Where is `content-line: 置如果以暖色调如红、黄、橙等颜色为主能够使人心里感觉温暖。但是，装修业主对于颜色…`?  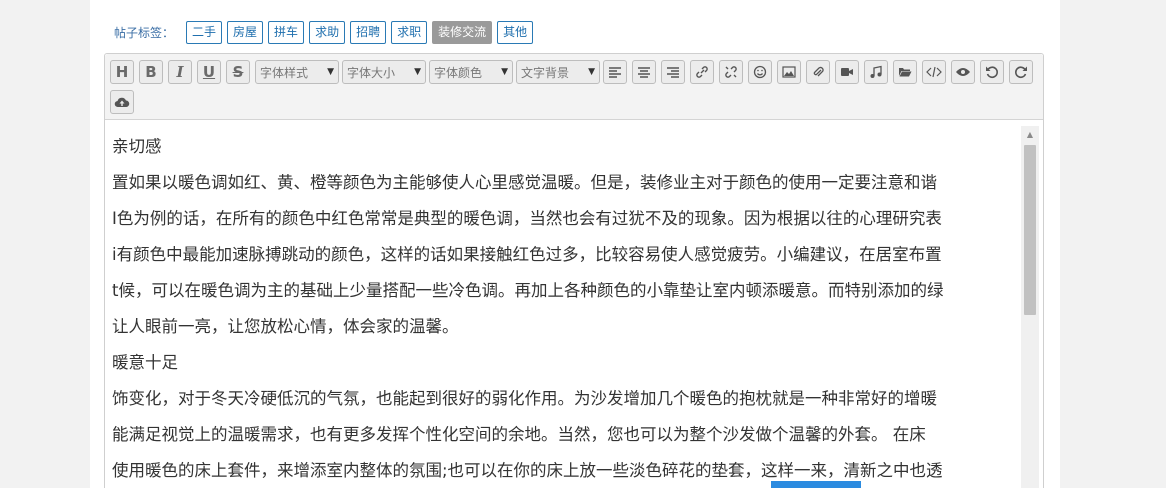 content-line: 置如果以暖色调如红、黄、橙等颜色为主能够使人心里感觉温暖。但是，装修业主对于颜色… is located at coordinates (524, 182).